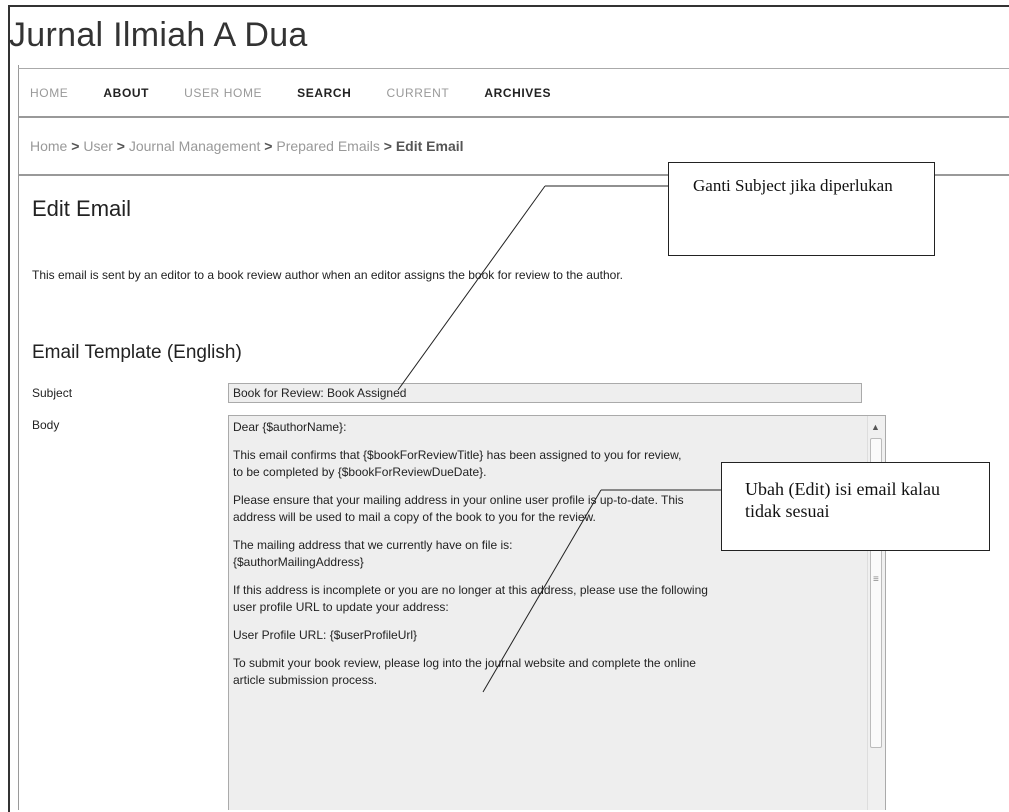 The width and height of the screenshot is (1009, 812). I want to click on body-callout: Ubah (Edit) isi email kalau tidak sesuai, so click(855, 506).